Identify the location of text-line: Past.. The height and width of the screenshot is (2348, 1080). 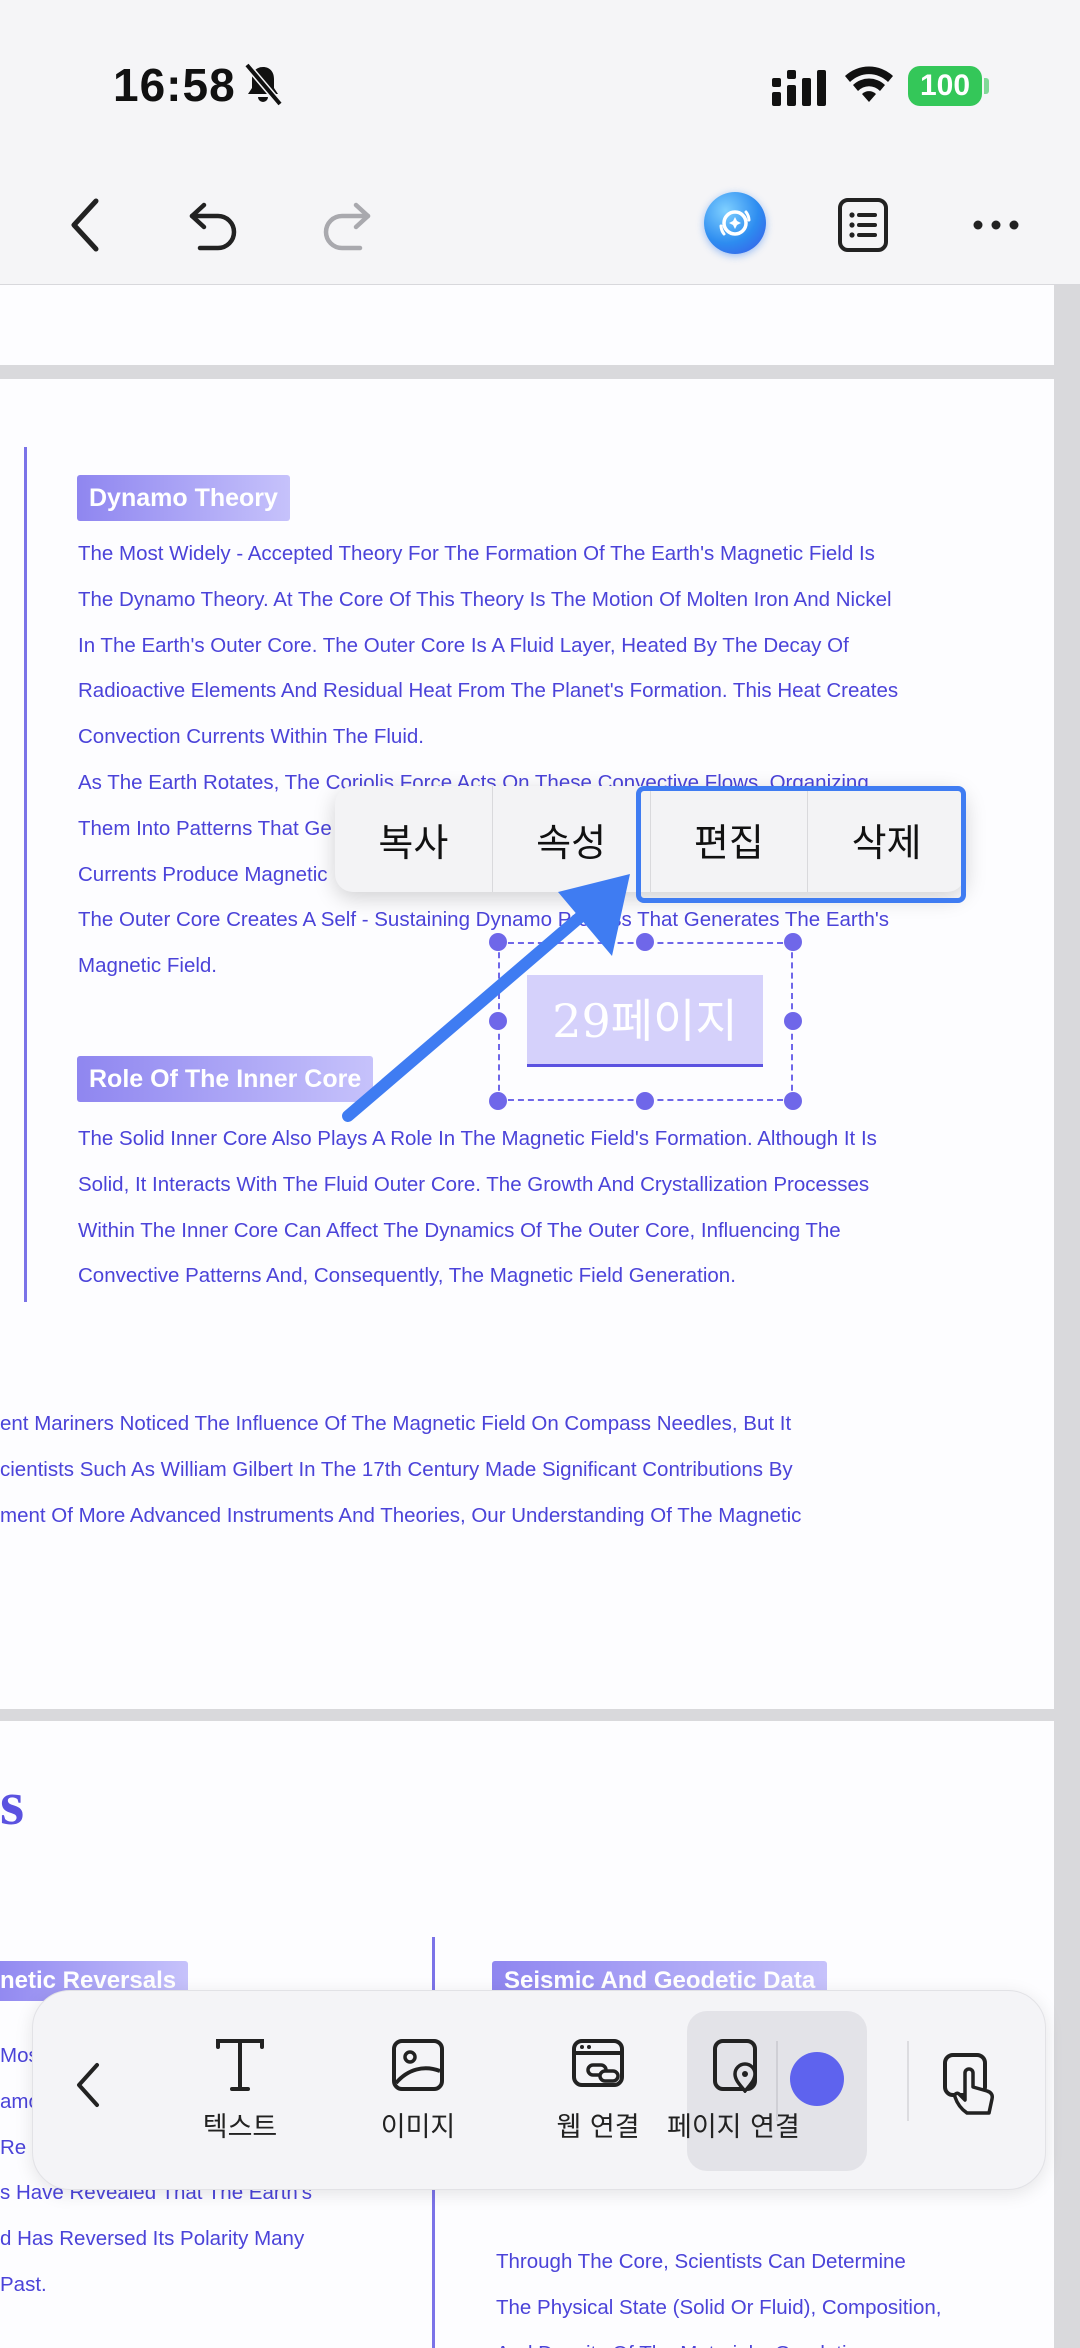
(23, 2284).